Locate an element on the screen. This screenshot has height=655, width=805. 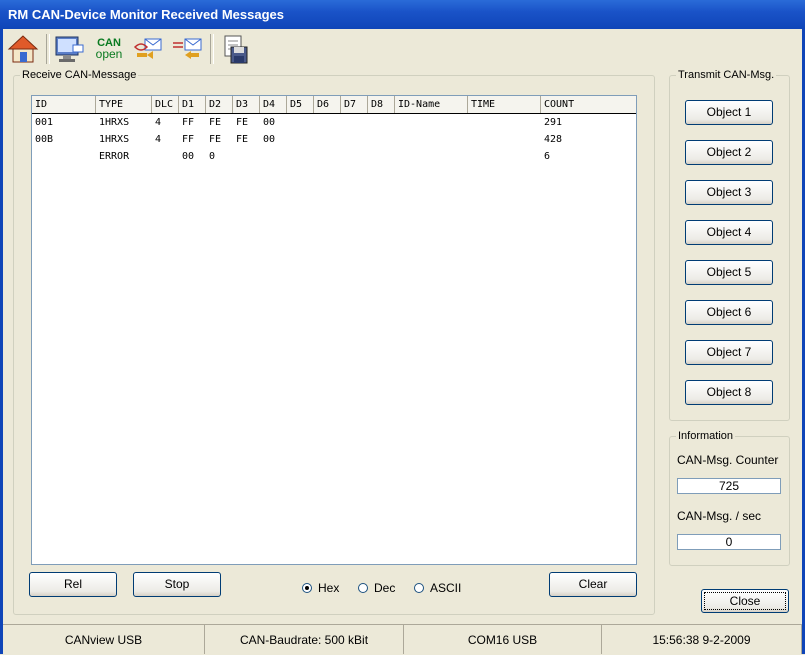
column-header: D8 is located at coordinates (381, 104).